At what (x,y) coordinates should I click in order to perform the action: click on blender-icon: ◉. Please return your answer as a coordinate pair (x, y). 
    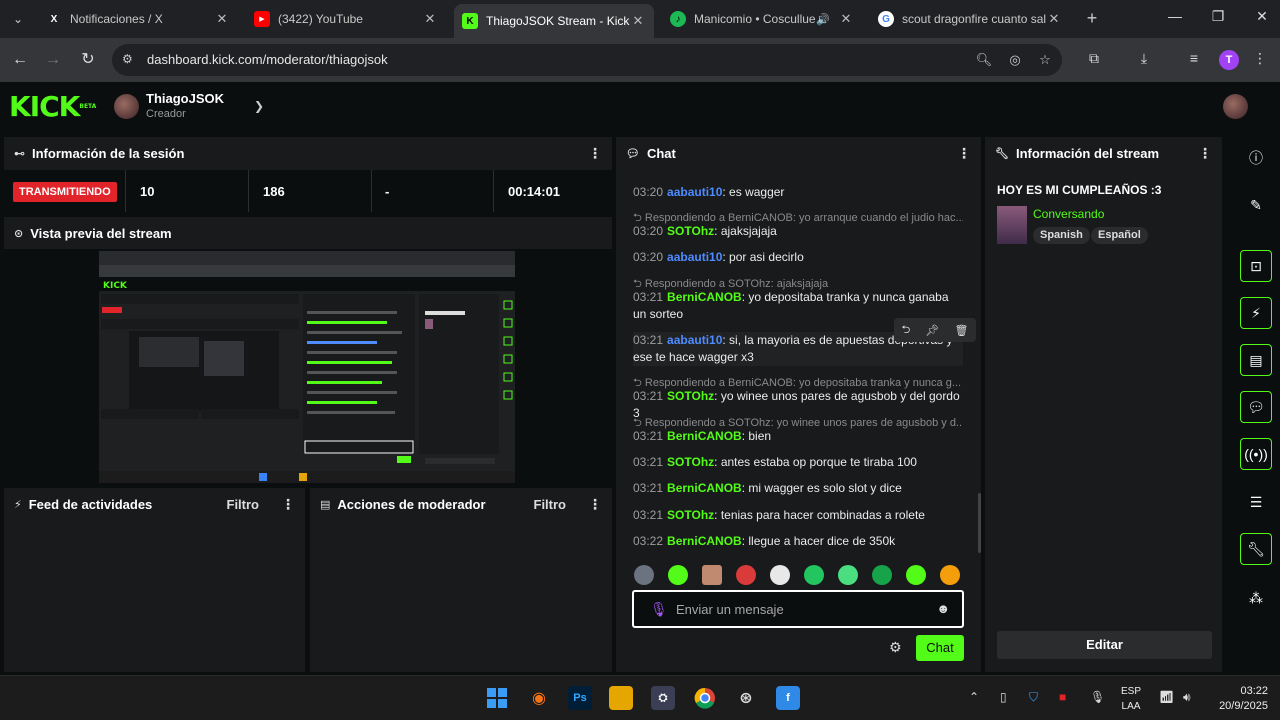
    Looking at the image, I should click on (539, 698).